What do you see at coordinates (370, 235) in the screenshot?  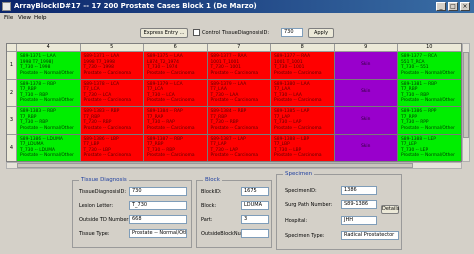 I see `specimen-type-field: Radical Prostatector` at bounding box center [370, 235].